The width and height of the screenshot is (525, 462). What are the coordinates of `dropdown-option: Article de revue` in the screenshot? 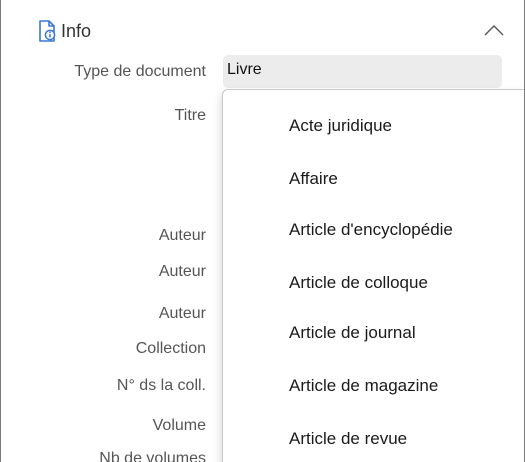 It's located at (373, 438).